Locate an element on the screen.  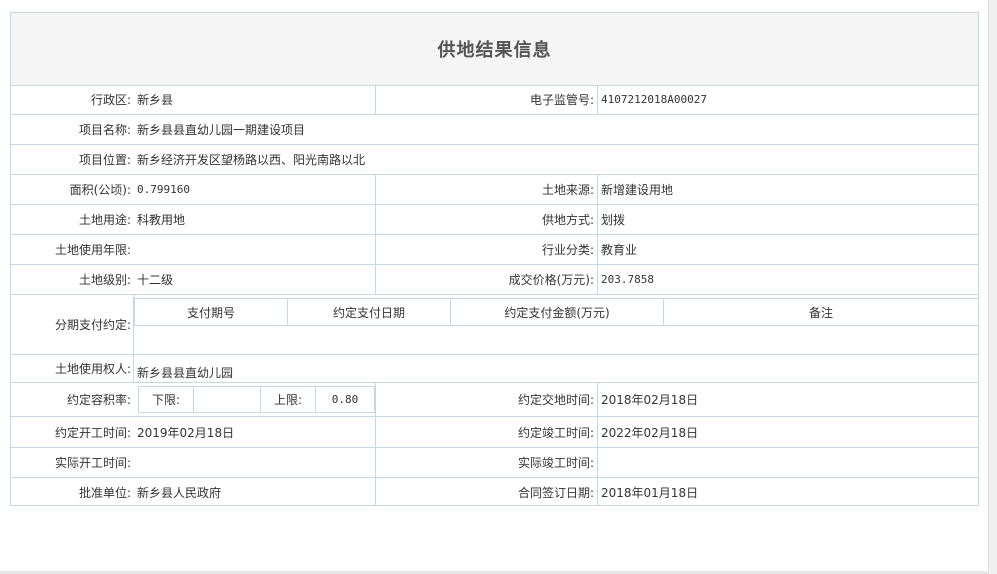
start-time-label: 约定开工时间: is located at coordinates (92, 432).